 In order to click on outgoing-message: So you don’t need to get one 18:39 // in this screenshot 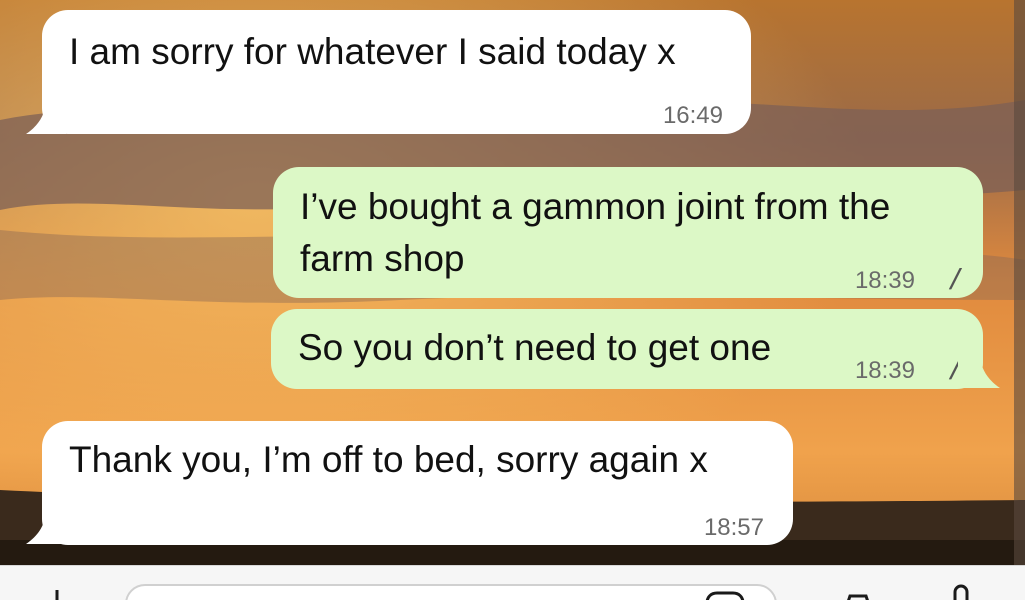, I will do `click(627, 349)`.